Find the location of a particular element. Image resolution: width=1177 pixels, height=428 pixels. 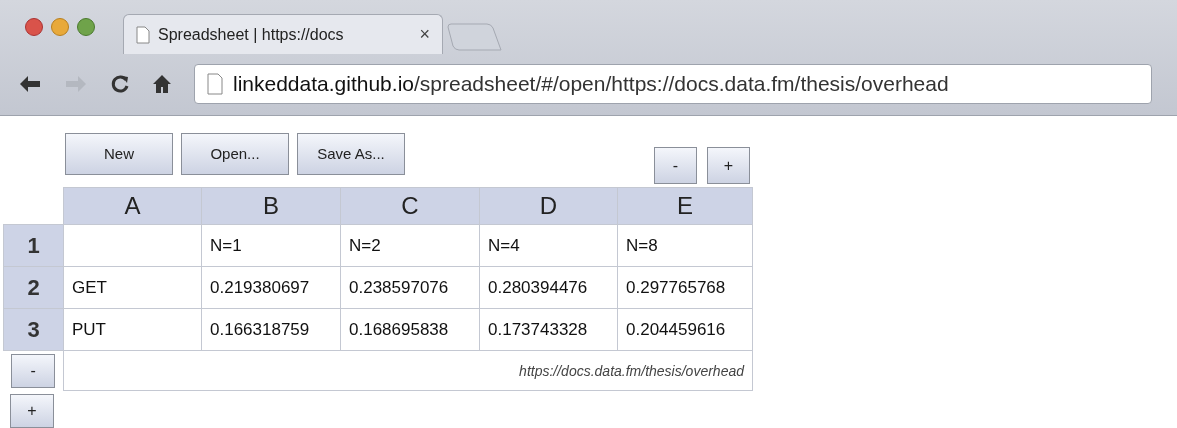

row-header: 1 is located at coordinates (33, 245).